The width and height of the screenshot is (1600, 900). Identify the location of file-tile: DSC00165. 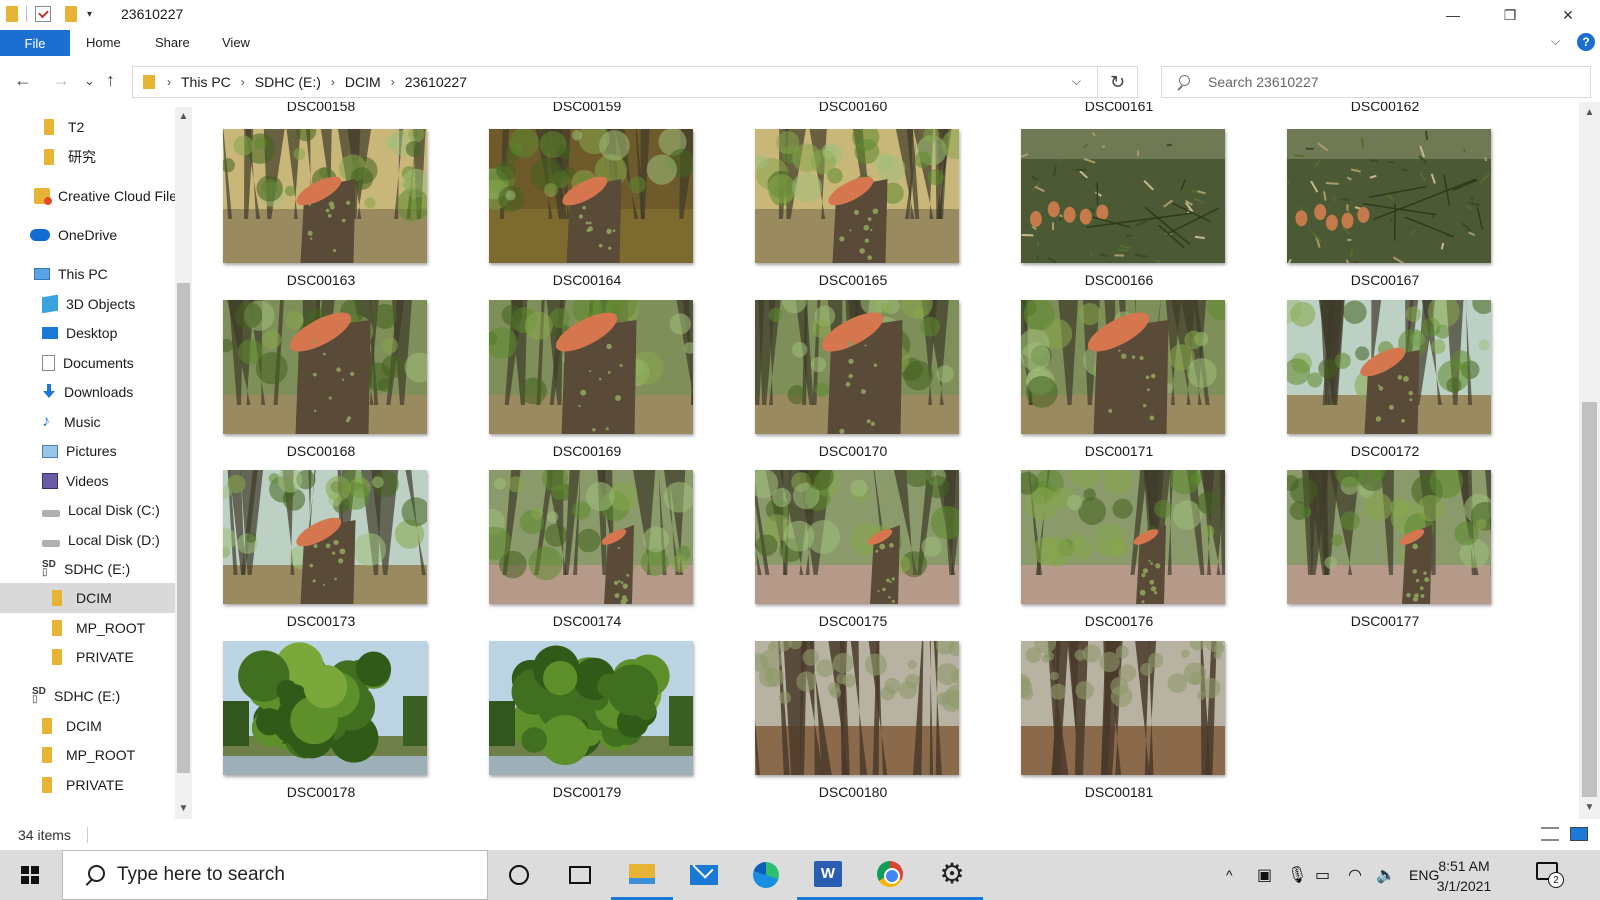
(853, 214).